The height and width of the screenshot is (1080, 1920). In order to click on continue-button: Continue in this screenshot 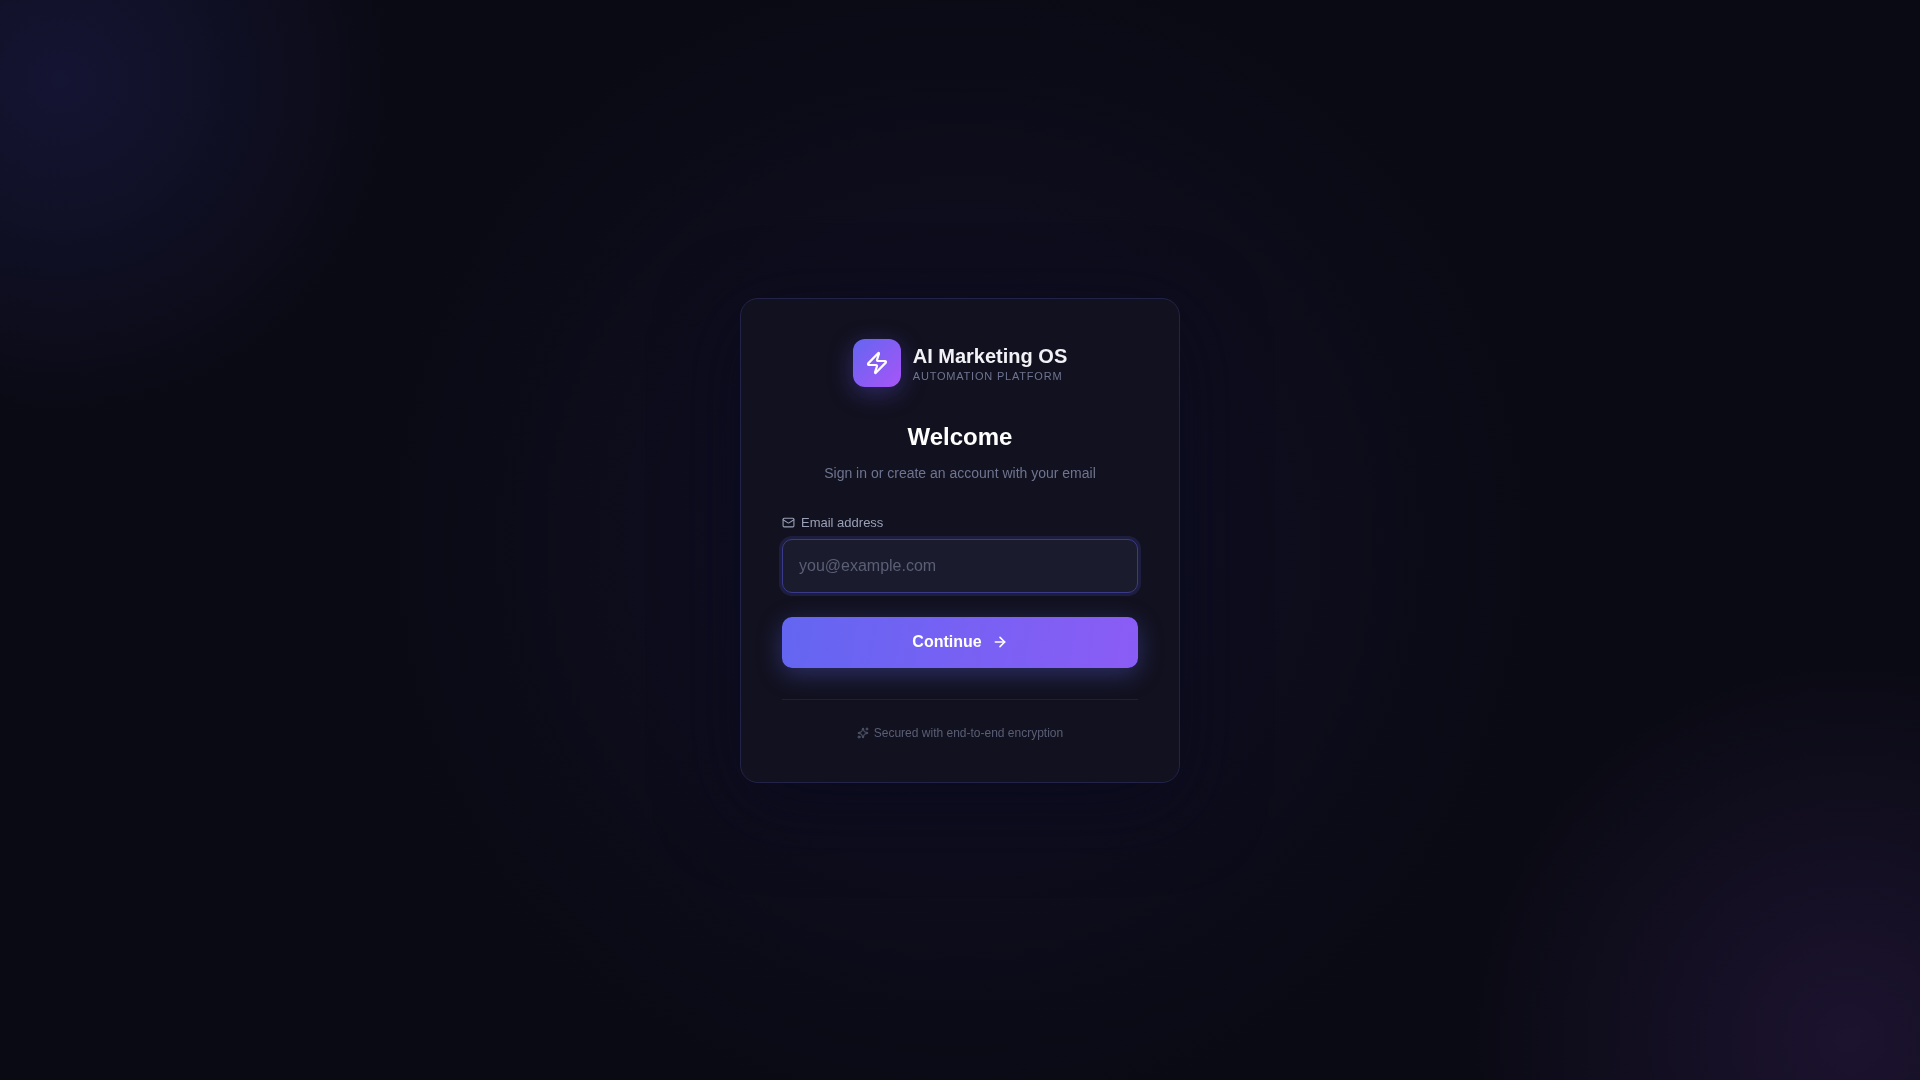, I will do `click(960, 642)`.